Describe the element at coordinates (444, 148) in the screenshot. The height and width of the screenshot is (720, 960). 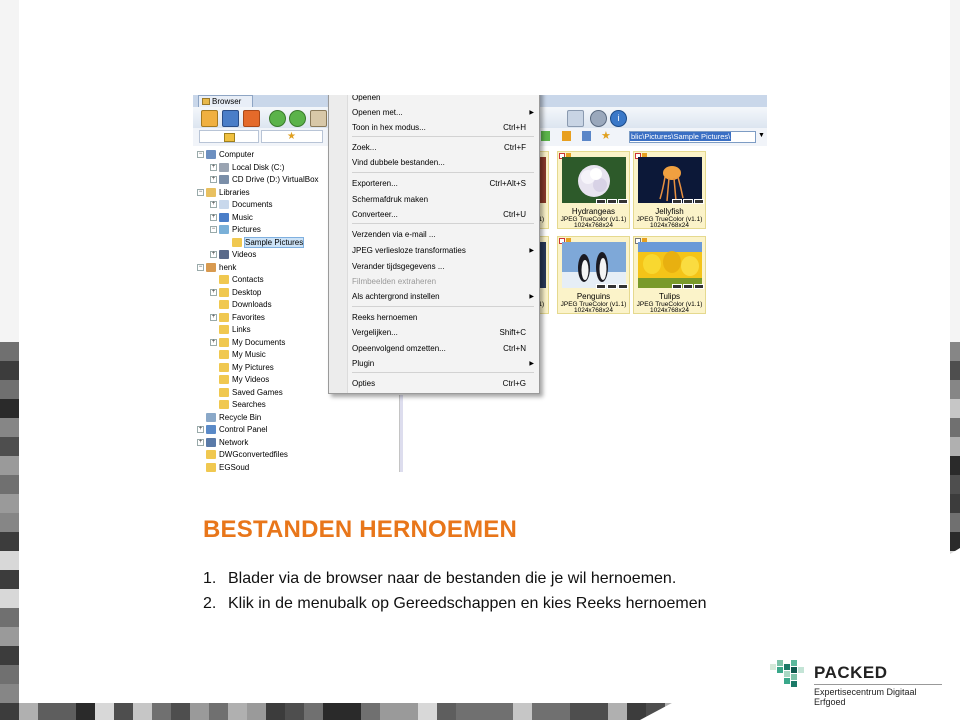
I see `menu-item: Zoek... Ctrl+F` at that location.